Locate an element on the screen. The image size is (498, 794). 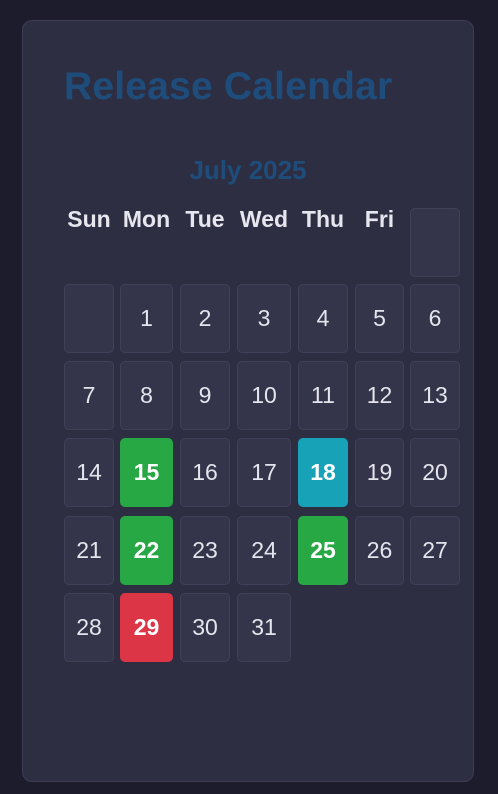
day-cell-19: 19 is located at coordinates (379, 472).